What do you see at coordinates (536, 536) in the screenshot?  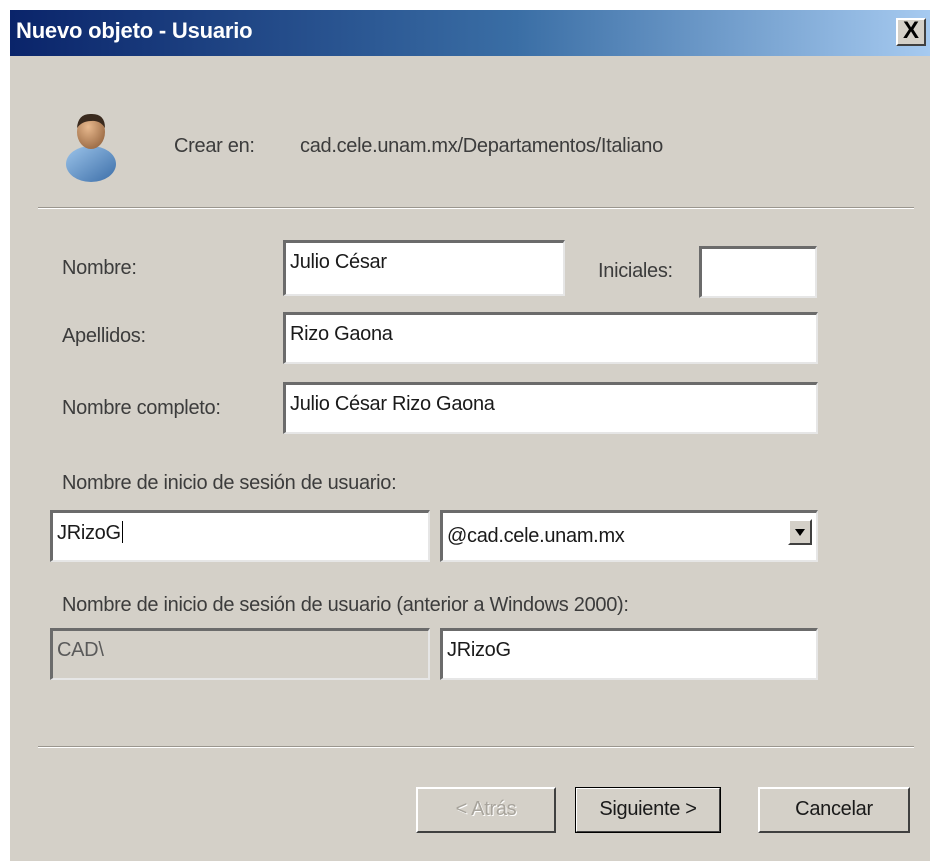 I see `domain-select-value: @cad.cele.unam.mx` at bounding box center [536, 536].